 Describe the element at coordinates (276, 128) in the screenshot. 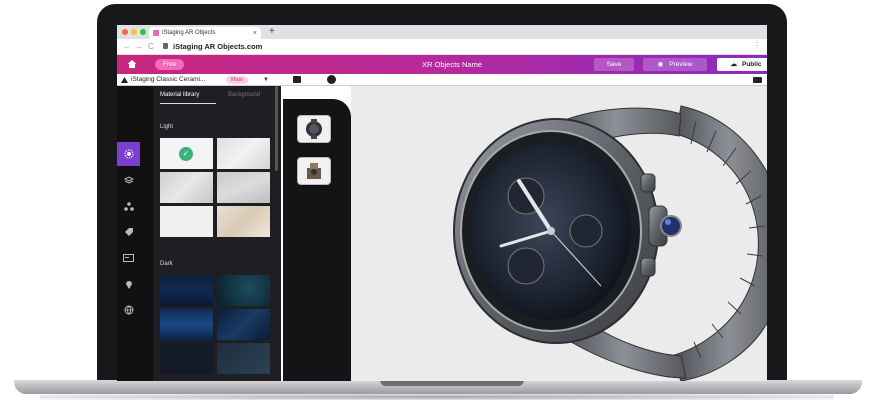

I see `panel-scrollbar` at that location.